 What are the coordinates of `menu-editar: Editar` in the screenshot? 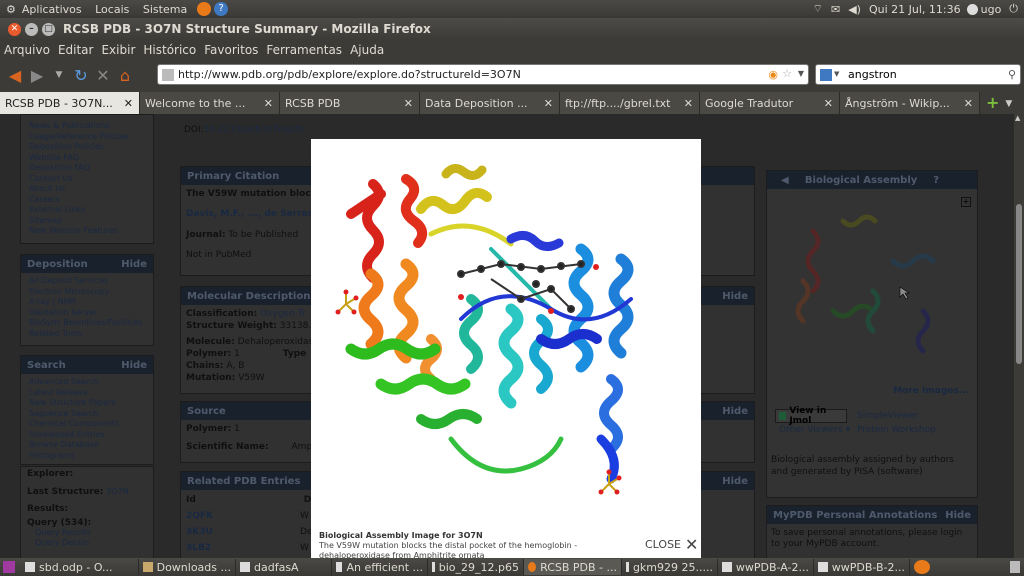 It's located at (76, 50).